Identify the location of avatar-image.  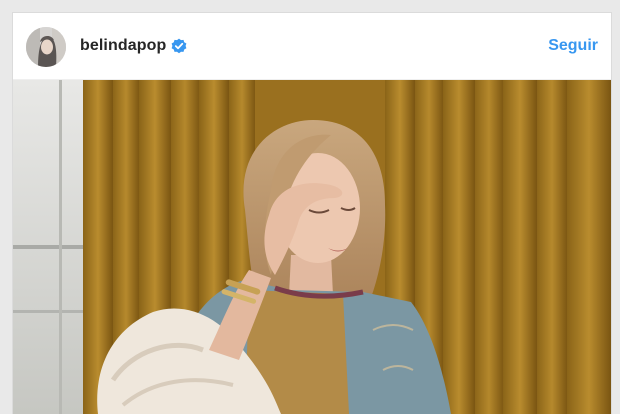
(46, 47).